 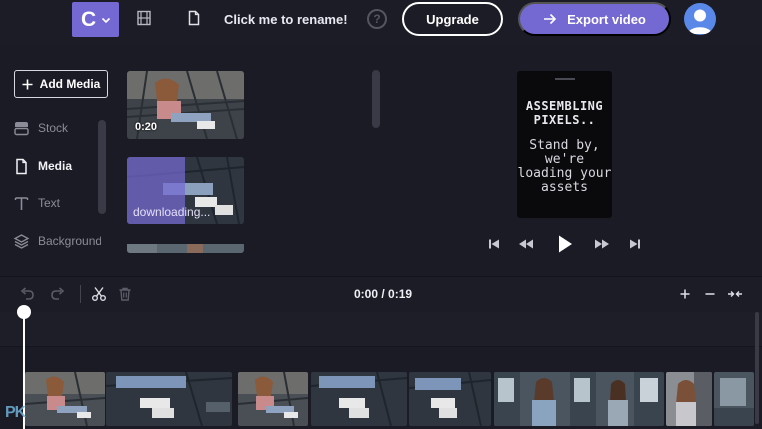 What do you see at coordinates (564, 79) in the screenshot?
I see `preview-indicator` at bounding box center [564, 79].